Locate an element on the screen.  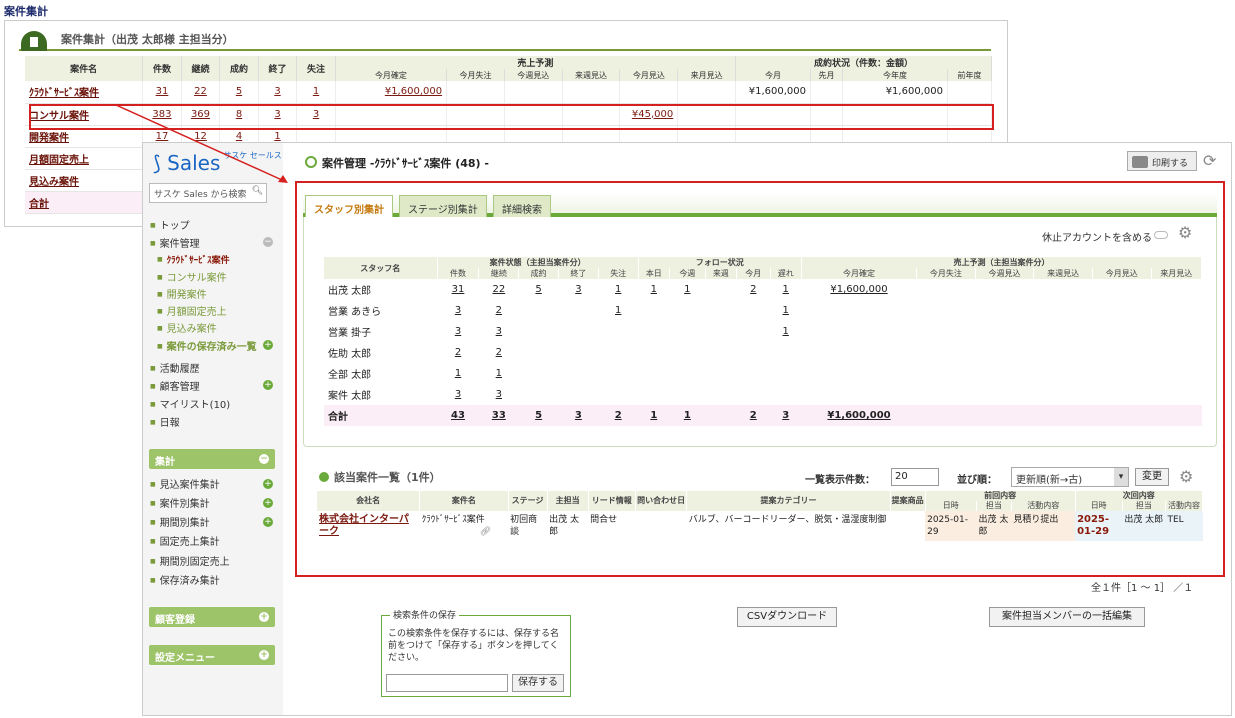
value-link: 31 is located at coordinates (458, 289).